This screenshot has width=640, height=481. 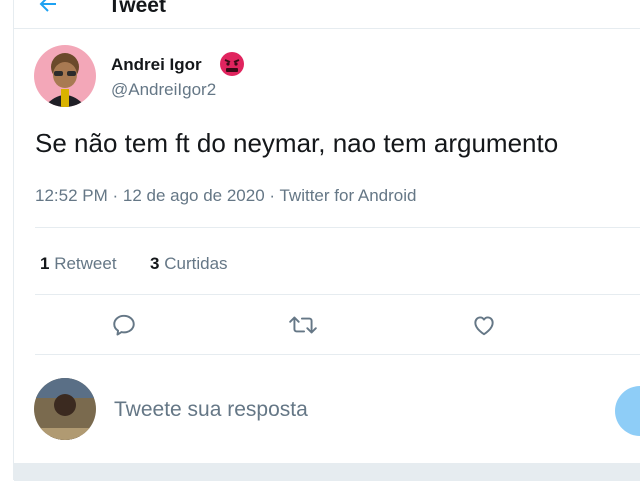 What do you see at coordinates (65, 76) in the screenshot?
I see `author-avatar` at bounding box center [65, 76].